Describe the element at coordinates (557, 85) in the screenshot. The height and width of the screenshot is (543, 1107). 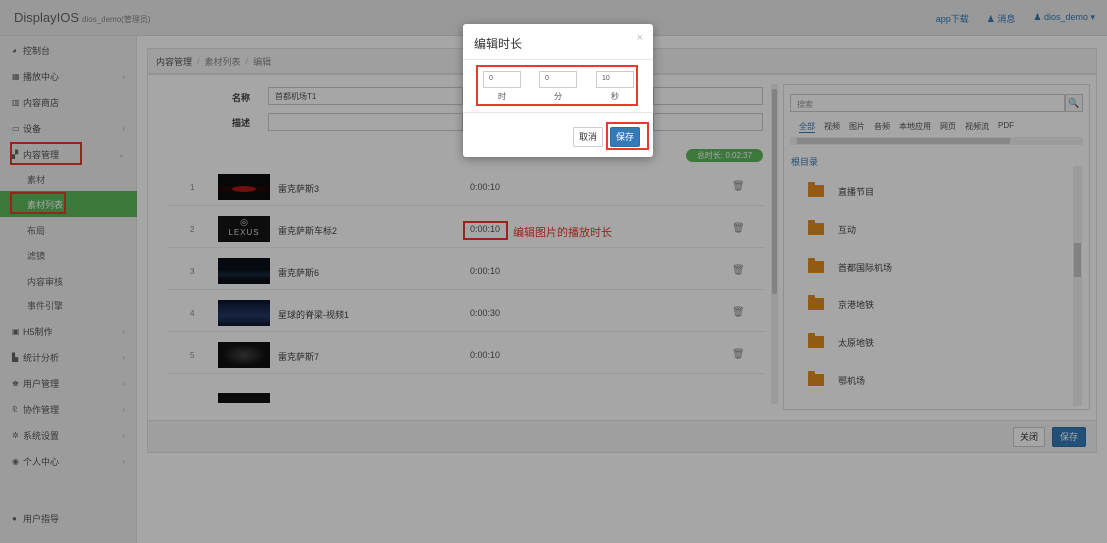
I see `annotation-box-time-inputs` at that location.